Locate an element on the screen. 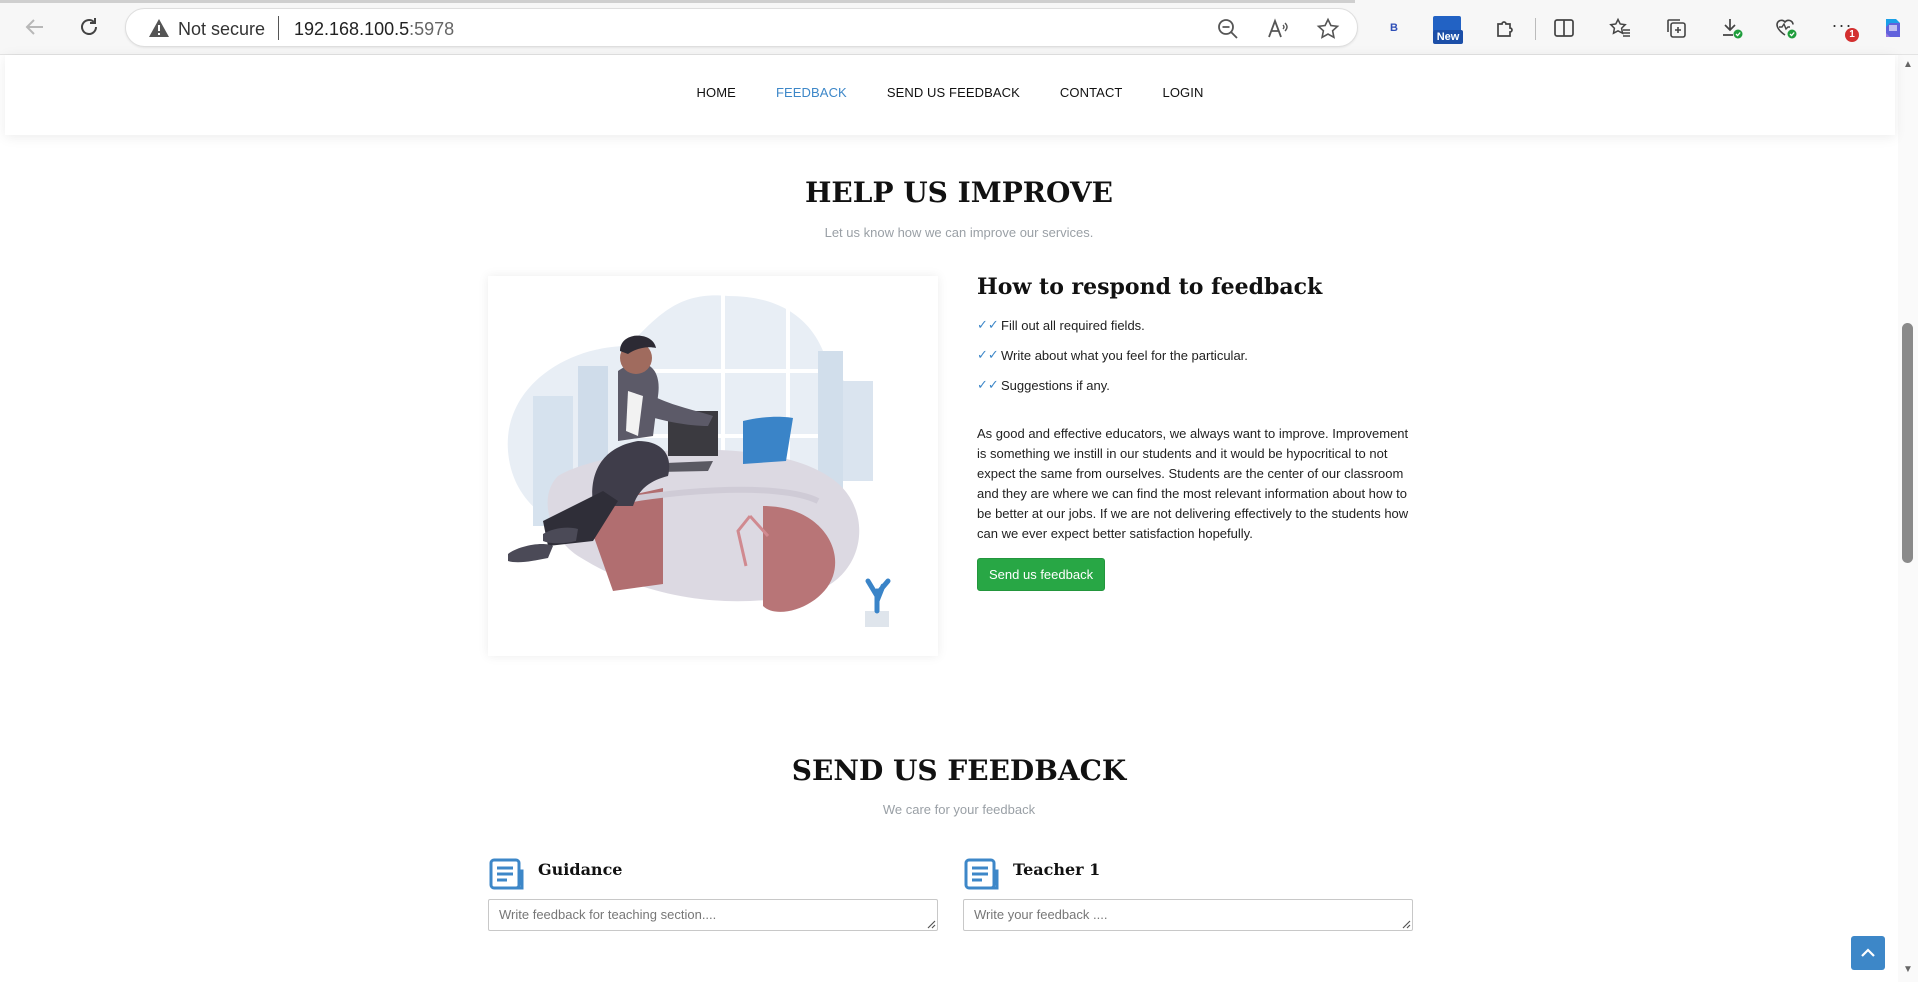 The width and height of the screenshot is (1918, 982). nav-feedback: FEEDBACK is located at coordinates (811, 92).